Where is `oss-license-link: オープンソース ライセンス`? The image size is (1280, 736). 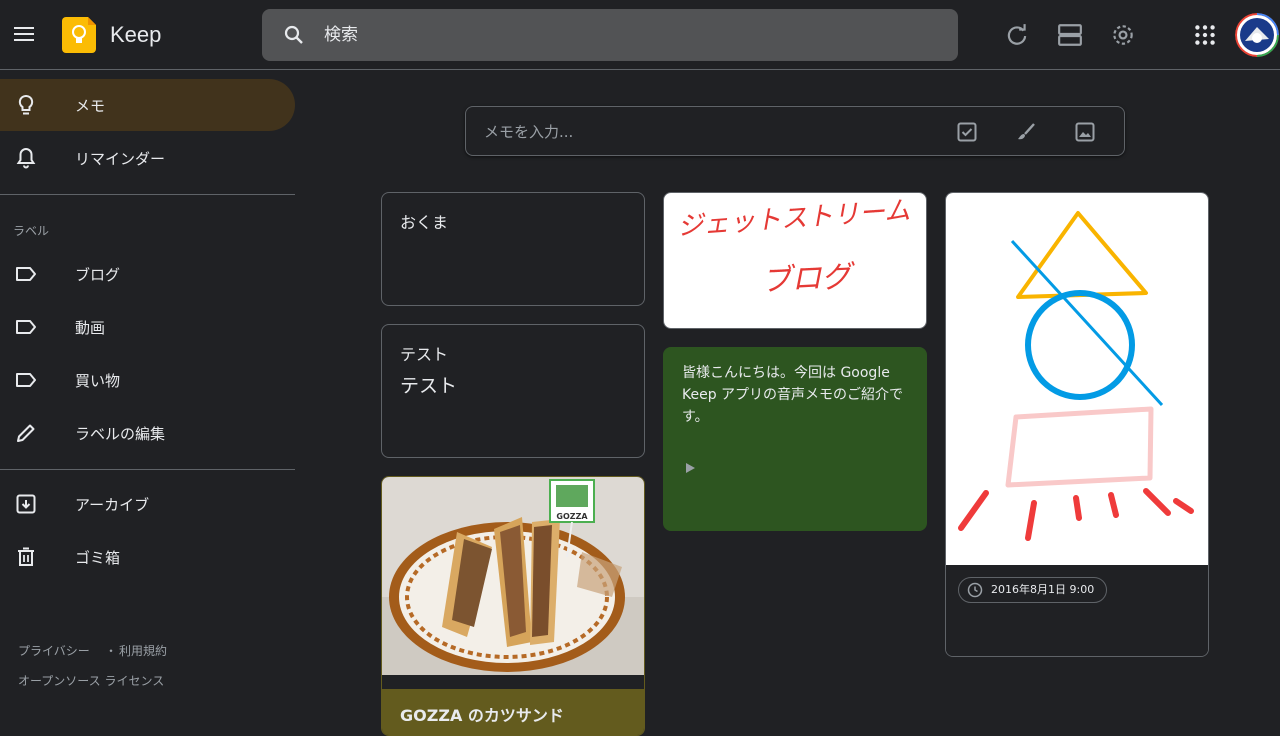
oss-license-link: オープンソース ライセンス is located at coordinates (91, 680).